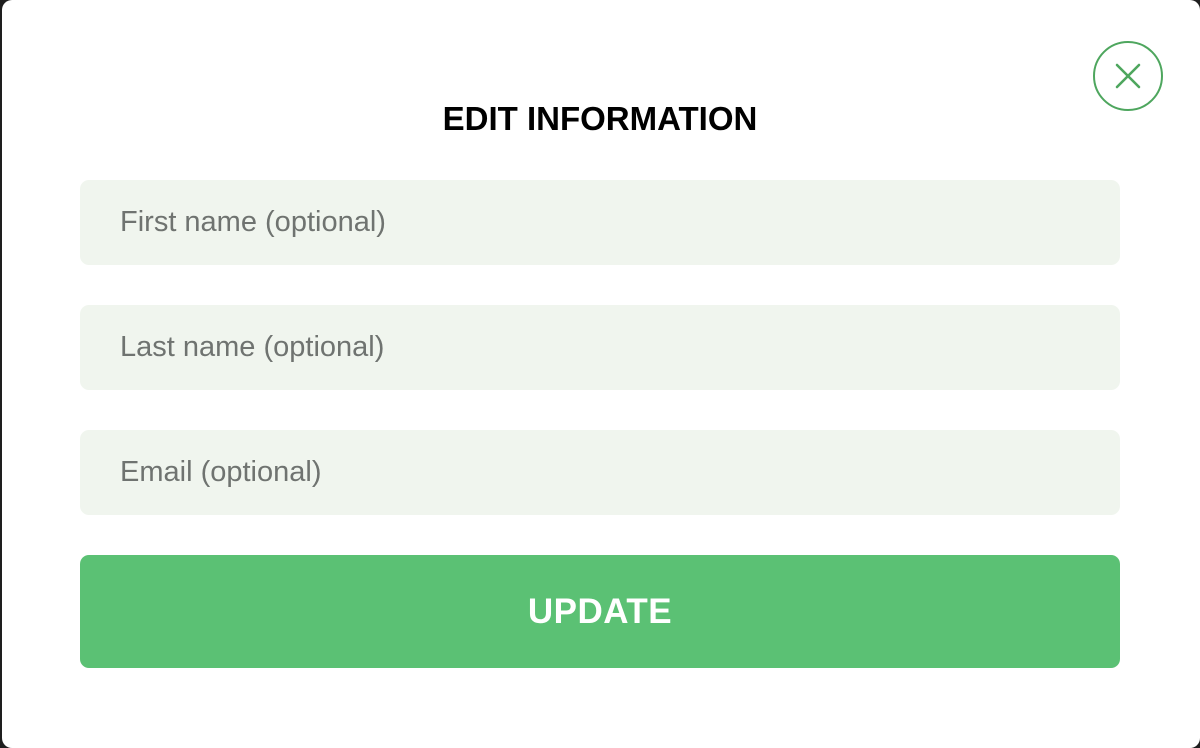 The image size is (1200, 748). Describe the element at coordinates (600, 222) in the screenshot. I see `first-name-input` at that location.